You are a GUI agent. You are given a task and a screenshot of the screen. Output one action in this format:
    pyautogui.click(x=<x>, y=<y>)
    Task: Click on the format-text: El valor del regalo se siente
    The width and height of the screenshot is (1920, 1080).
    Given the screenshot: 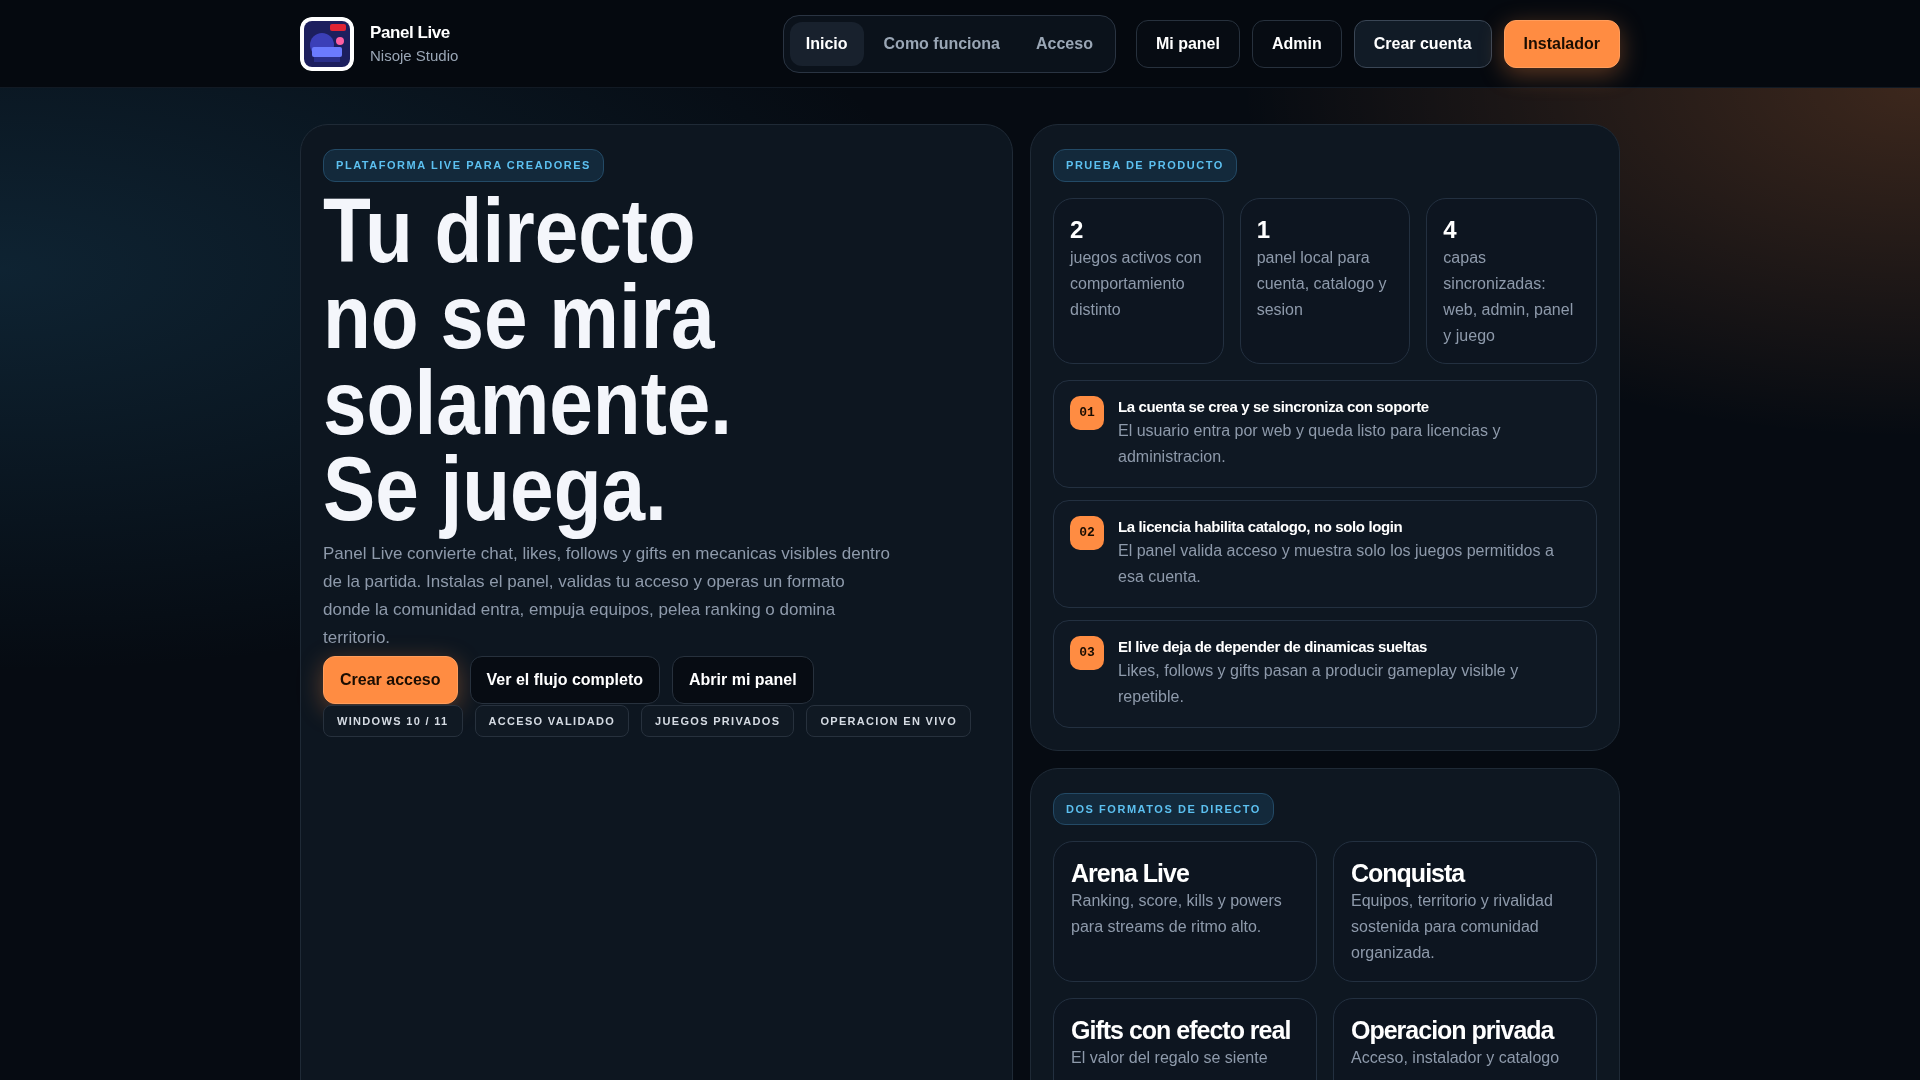 What is the action you would take?
    pyautogui.click(x=1170, y=1058)
    